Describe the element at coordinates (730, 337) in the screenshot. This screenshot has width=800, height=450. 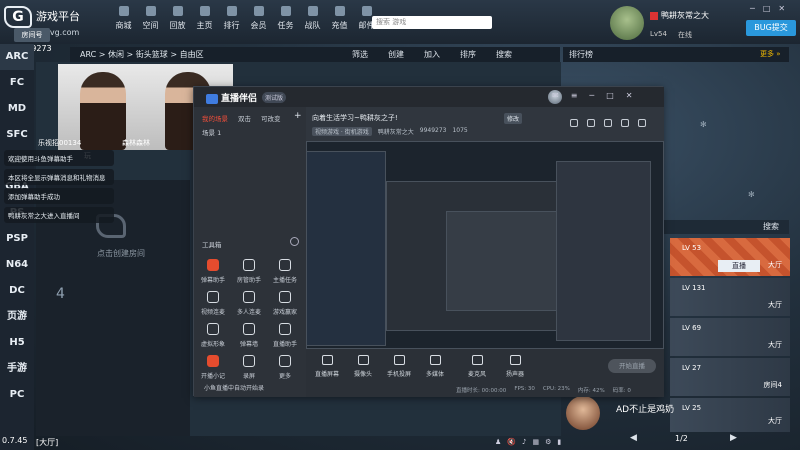
I see `lobby-card: LV 69 大厅` at that location.